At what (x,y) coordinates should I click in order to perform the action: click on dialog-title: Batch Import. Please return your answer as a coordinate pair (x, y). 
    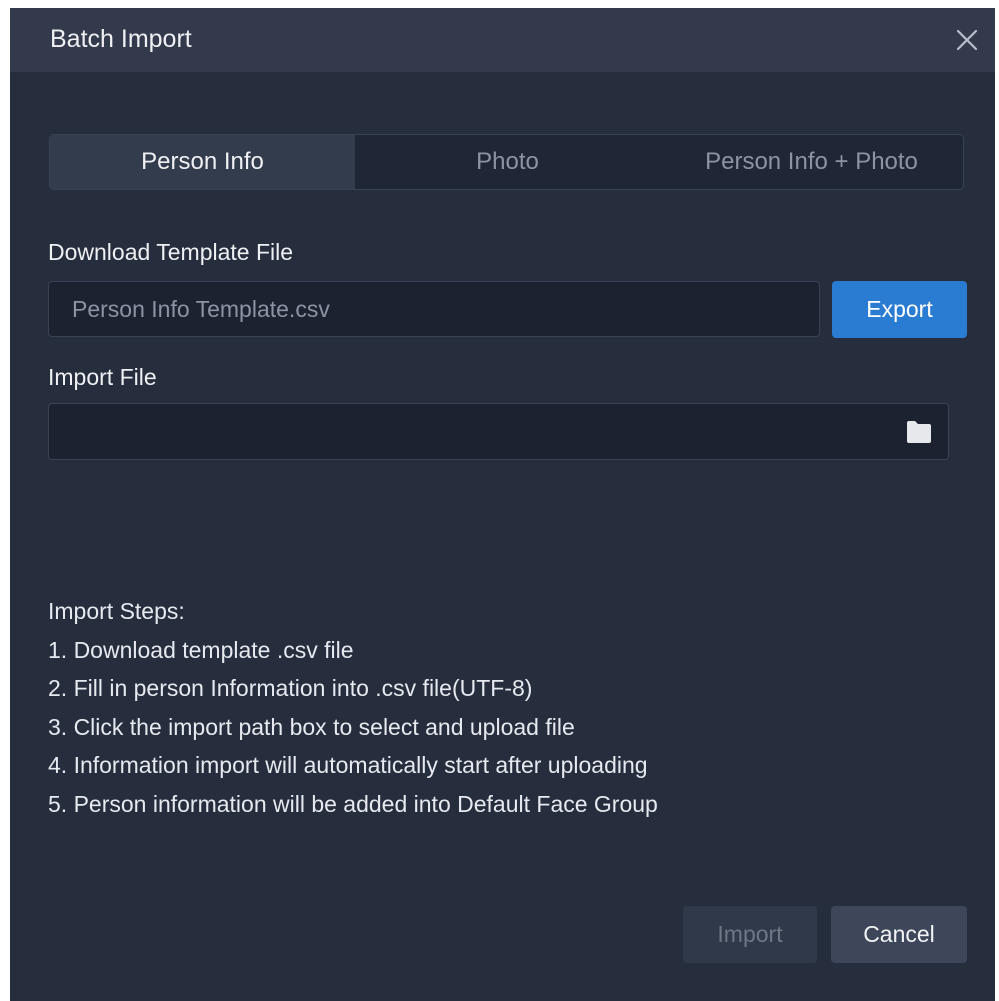
    Looking at the image, I should click on (121, 39).